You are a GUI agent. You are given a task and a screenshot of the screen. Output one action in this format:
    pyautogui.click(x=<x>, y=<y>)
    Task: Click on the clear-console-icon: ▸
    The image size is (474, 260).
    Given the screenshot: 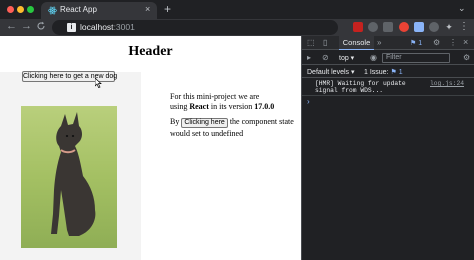 What is the action you would take?
    pyautogui.click(x=309, y=57)
    